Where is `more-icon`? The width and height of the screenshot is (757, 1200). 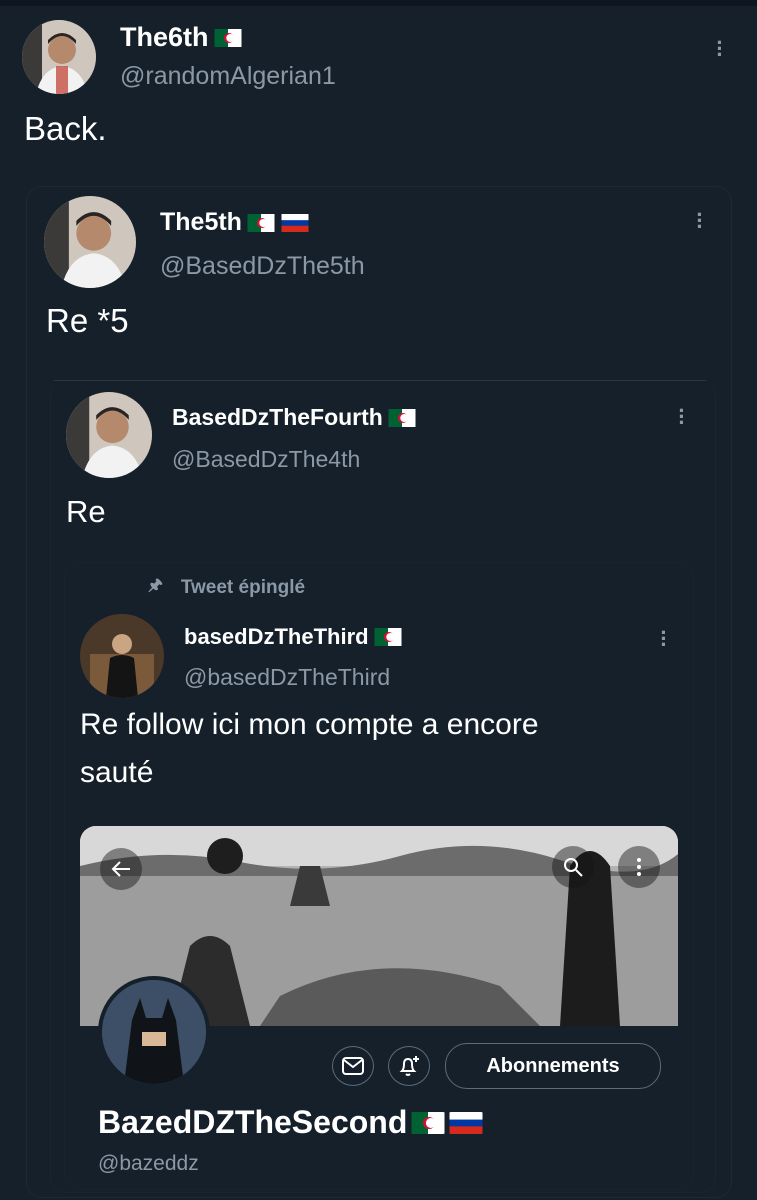 more-icon is located at coordinates (639, 867).